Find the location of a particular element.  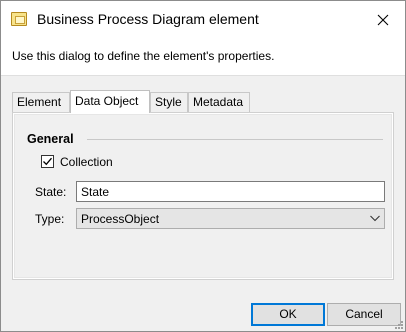

state-input is located at coordinates (230, 191).